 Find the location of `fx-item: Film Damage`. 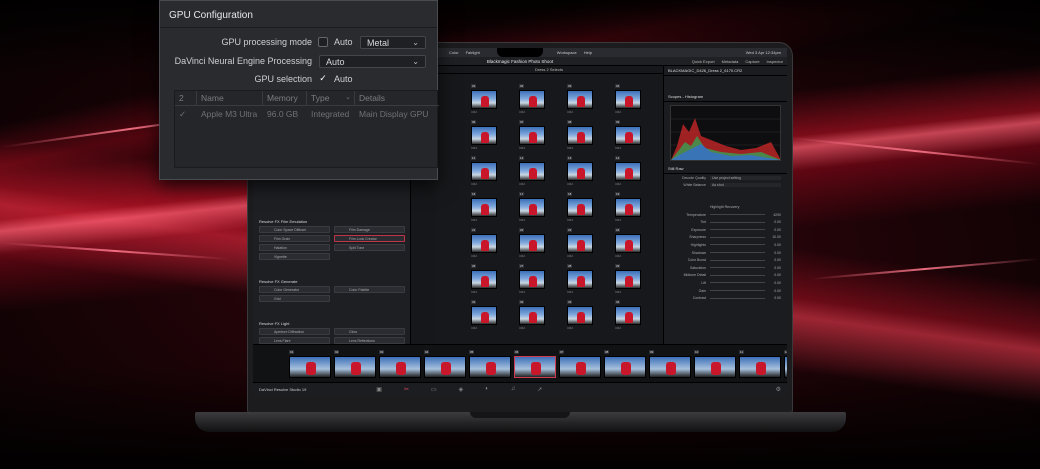

fx-item: Film Damage is located at coordinates (369, 229).